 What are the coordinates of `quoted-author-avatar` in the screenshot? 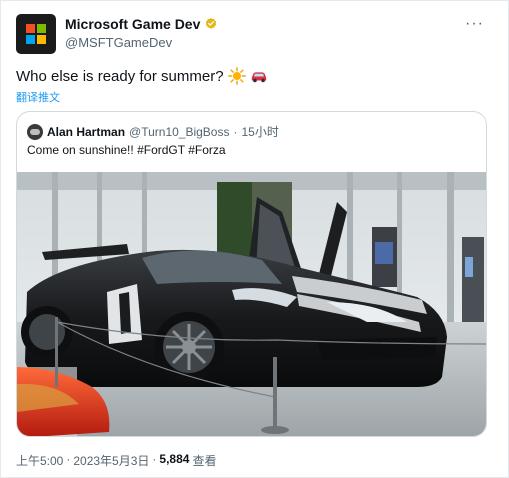 It's located at (35, 131).